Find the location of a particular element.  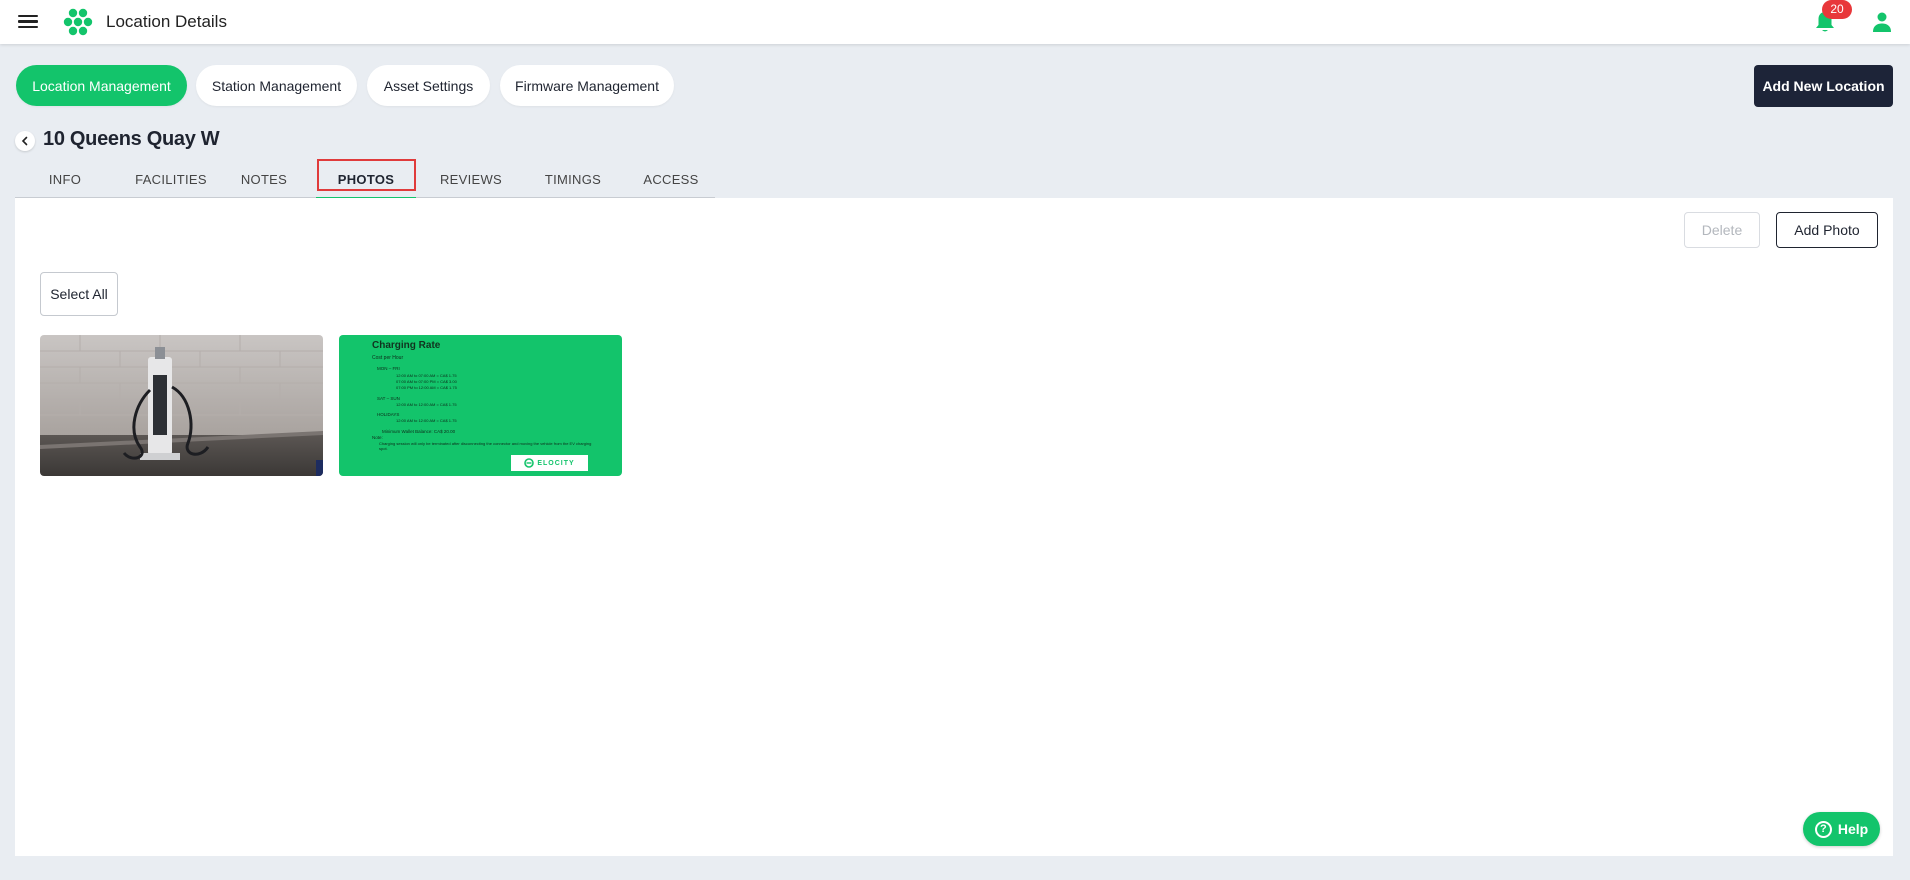

notification-count-badge: 20 is located at coordinates (1837, 9).